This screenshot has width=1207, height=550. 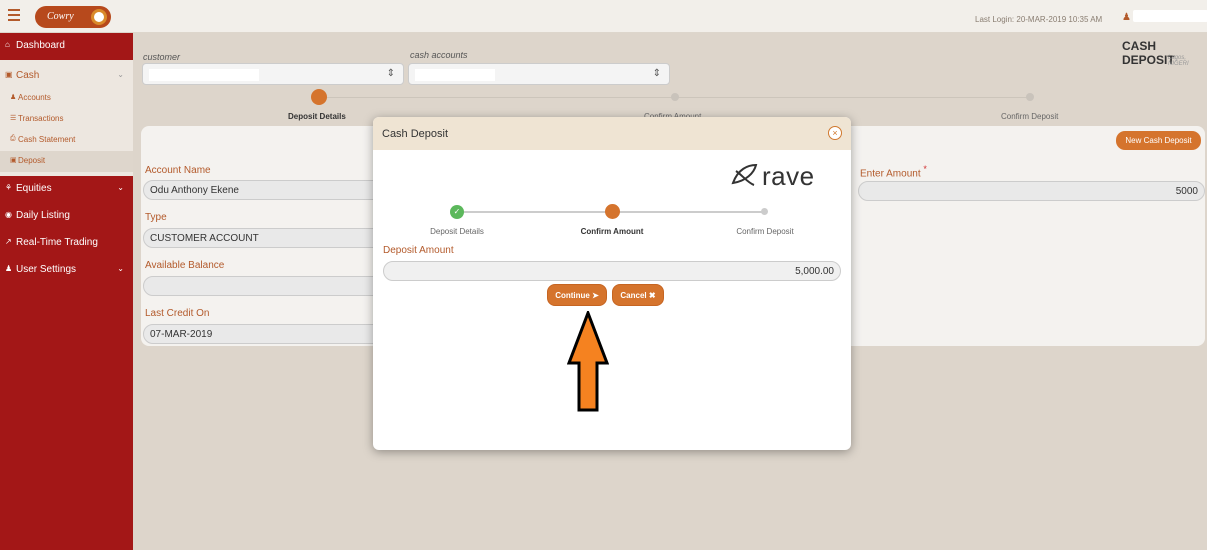 I want to click on available-balance-field, so click(x=263, y=286).